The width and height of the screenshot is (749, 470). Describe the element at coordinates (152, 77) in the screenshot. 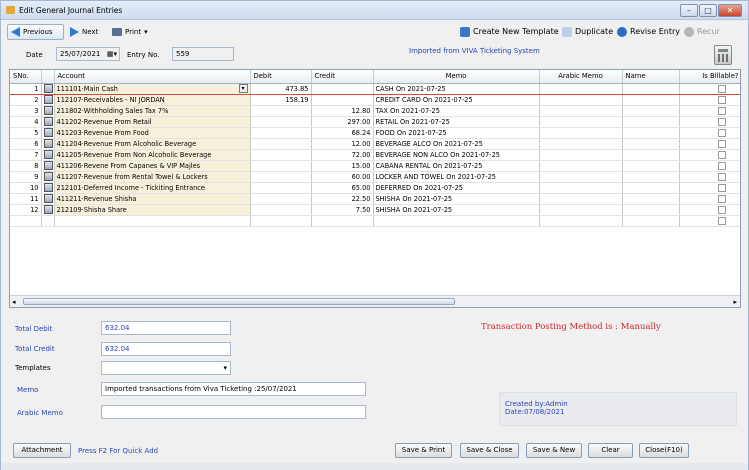

I see `col-account: Account` at that location.